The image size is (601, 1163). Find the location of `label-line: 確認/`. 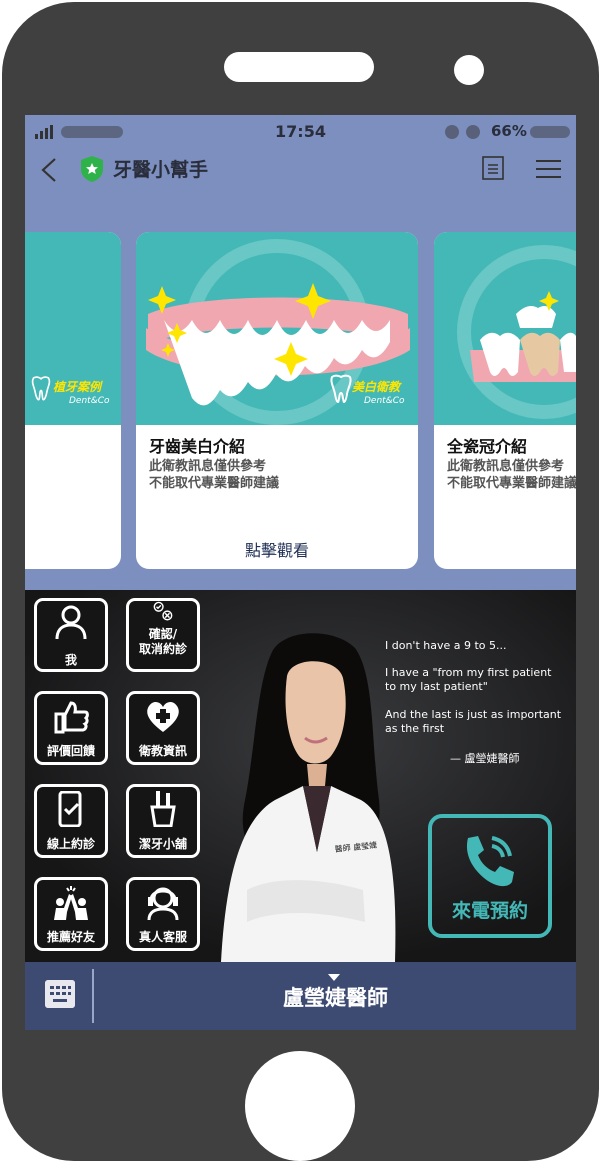

label-line: 確認/ is located at coordinates (163, 634).